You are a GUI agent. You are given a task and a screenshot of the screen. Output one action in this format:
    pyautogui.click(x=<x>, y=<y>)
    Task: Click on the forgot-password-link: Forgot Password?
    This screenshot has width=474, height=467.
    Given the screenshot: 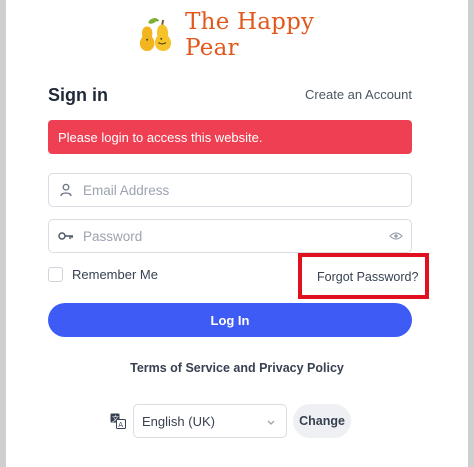 What is the action you would take?
    pyautogui.click(x=367, y=277)
    